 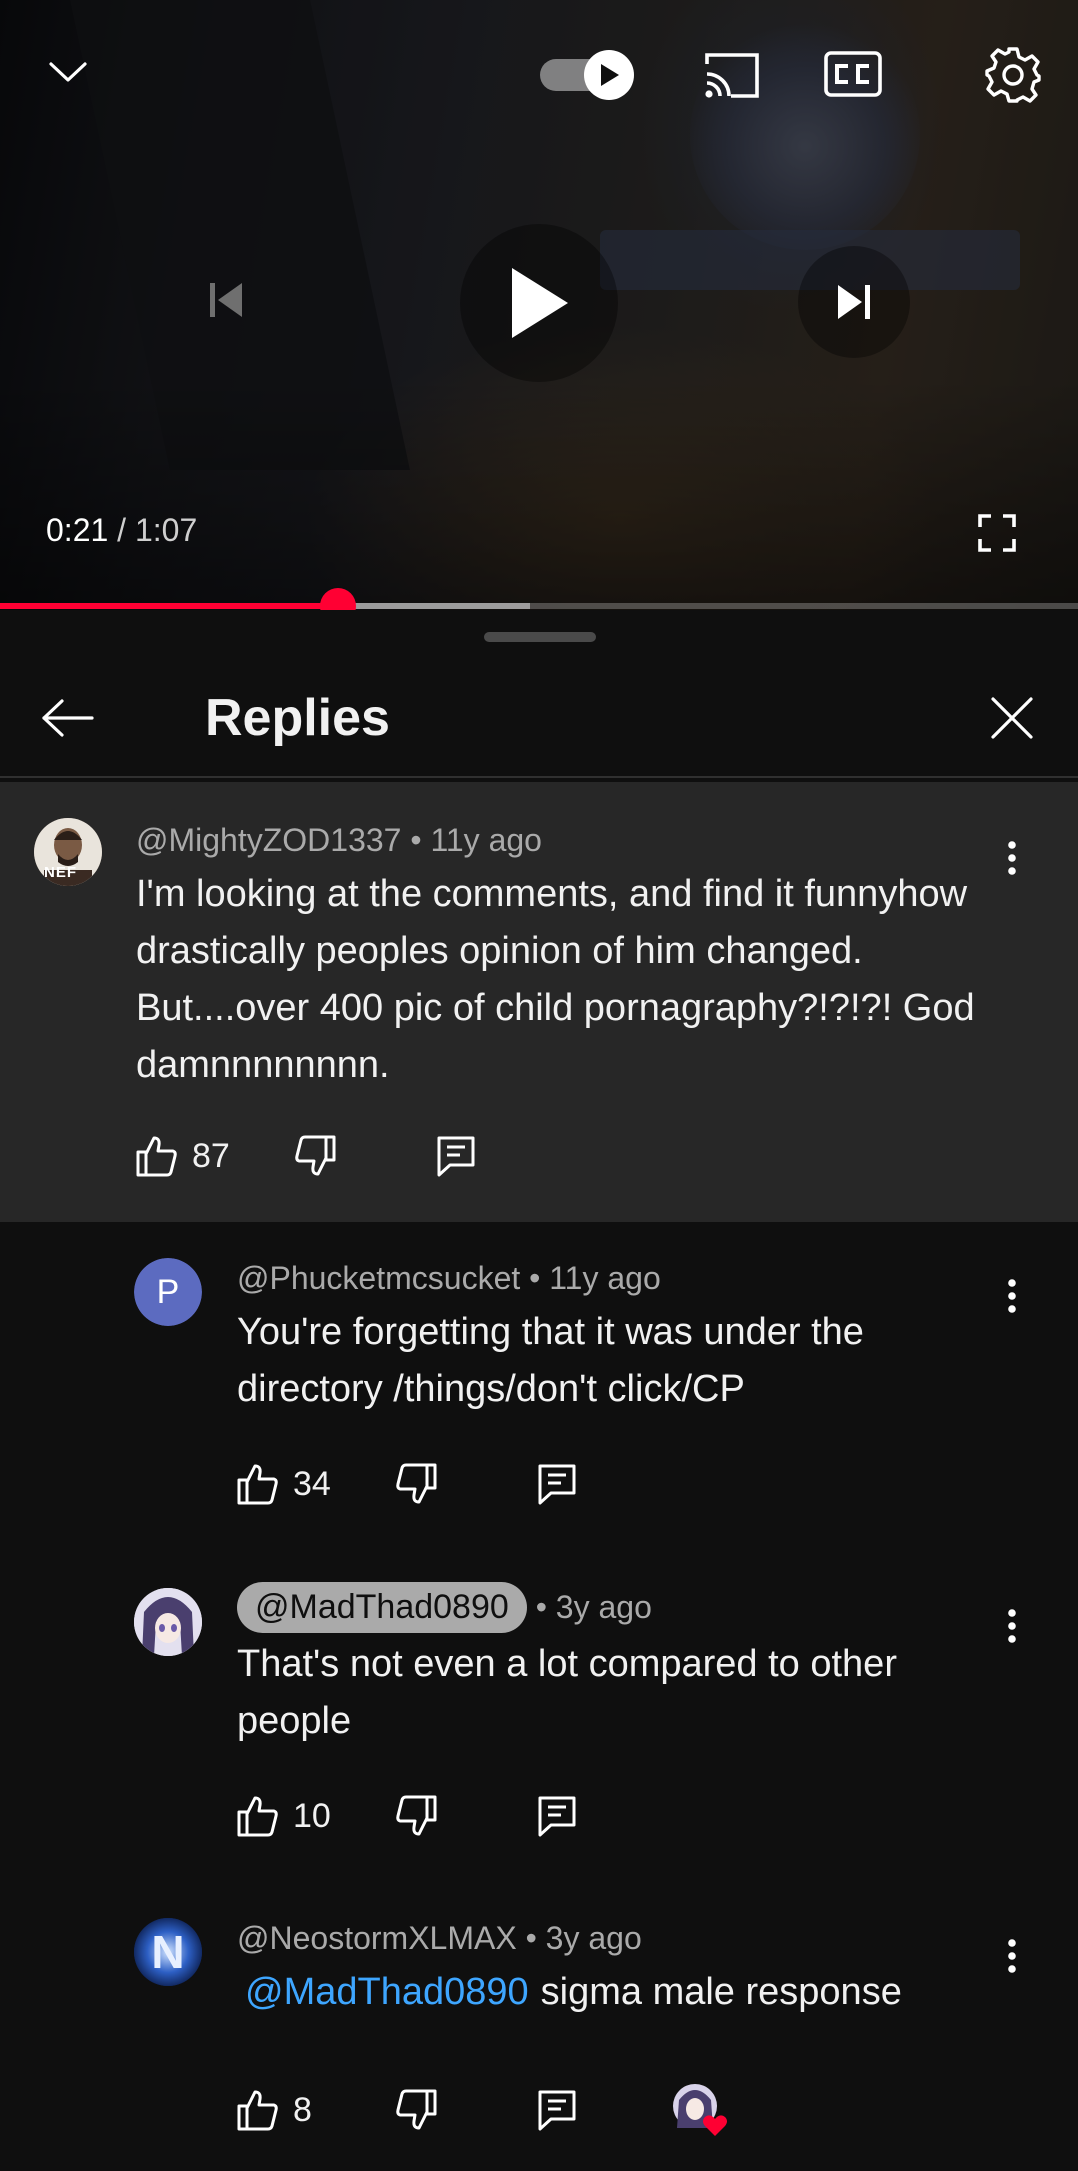 I want to click on progress-bar, so click(x=539, y=599).